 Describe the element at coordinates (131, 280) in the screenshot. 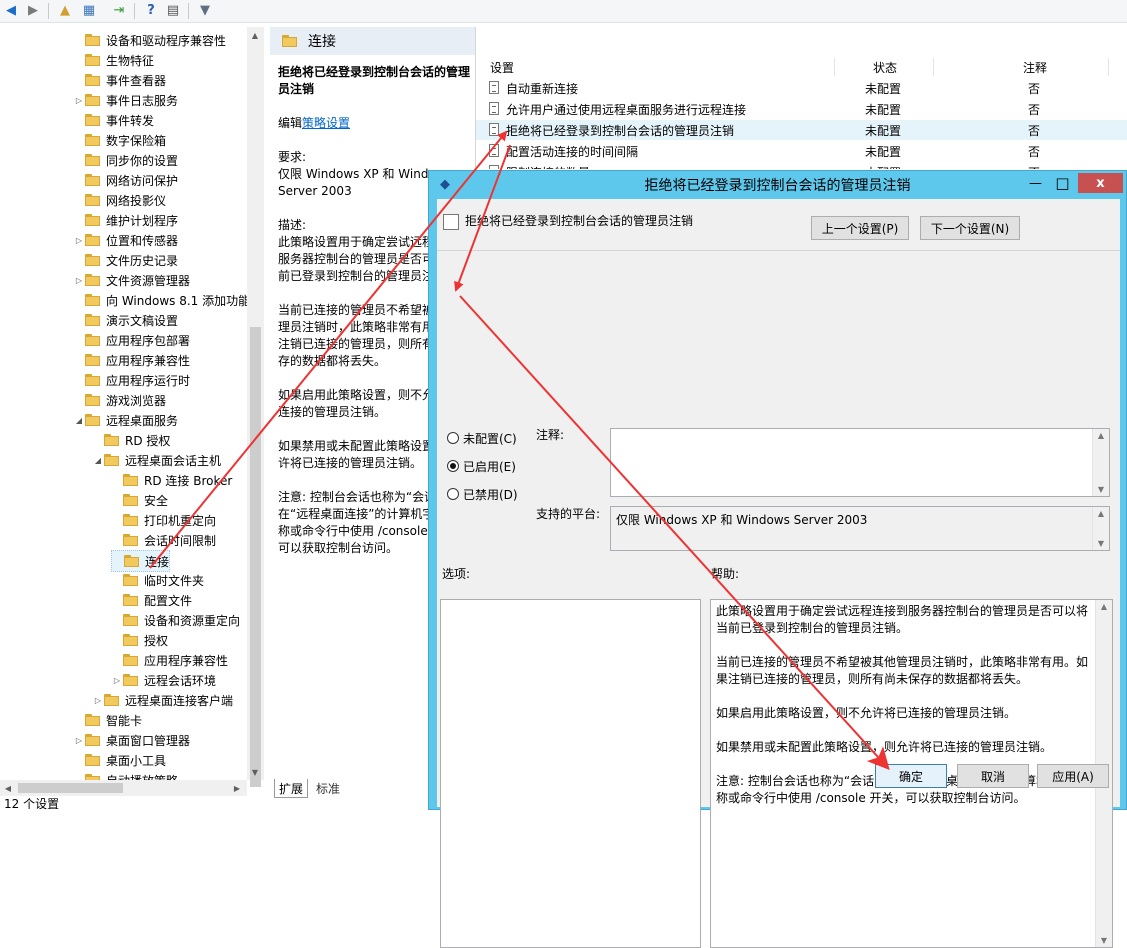

I see `tree-item: ▷ 文件资源管理器` at that location.